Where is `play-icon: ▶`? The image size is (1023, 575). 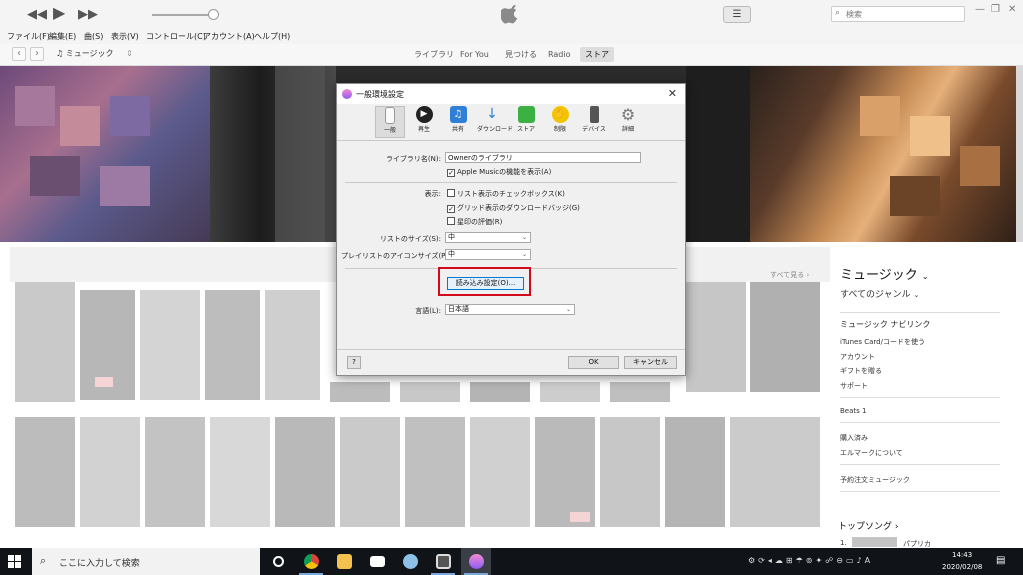 play-icon: ▶ is located at coordinates (59, 13).